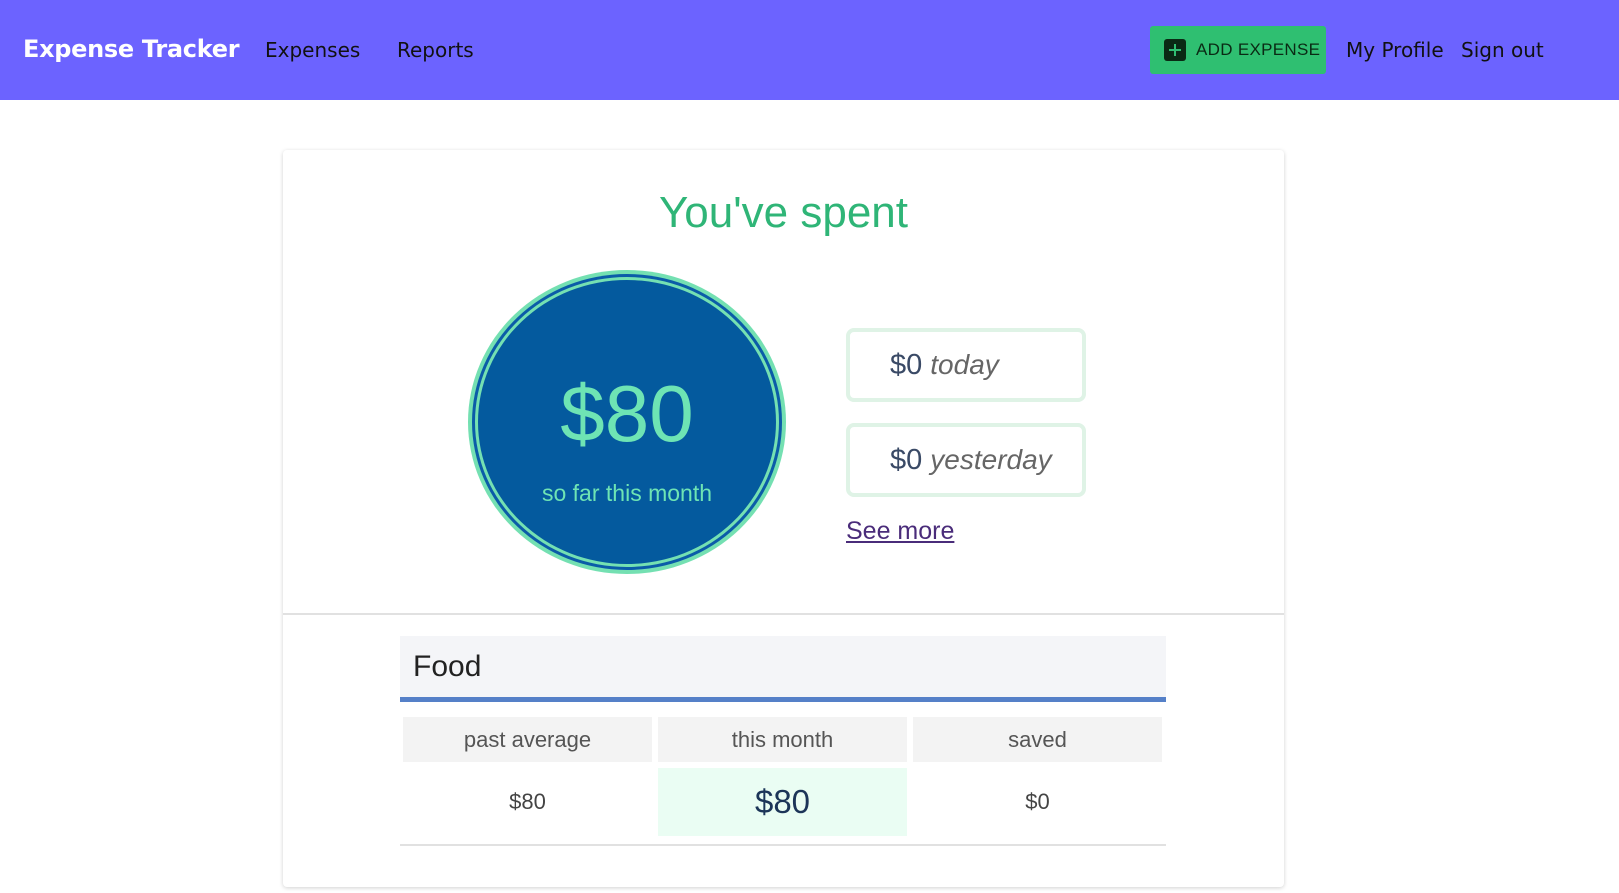  I want to click on today-amount: $0, so click(906, 364).